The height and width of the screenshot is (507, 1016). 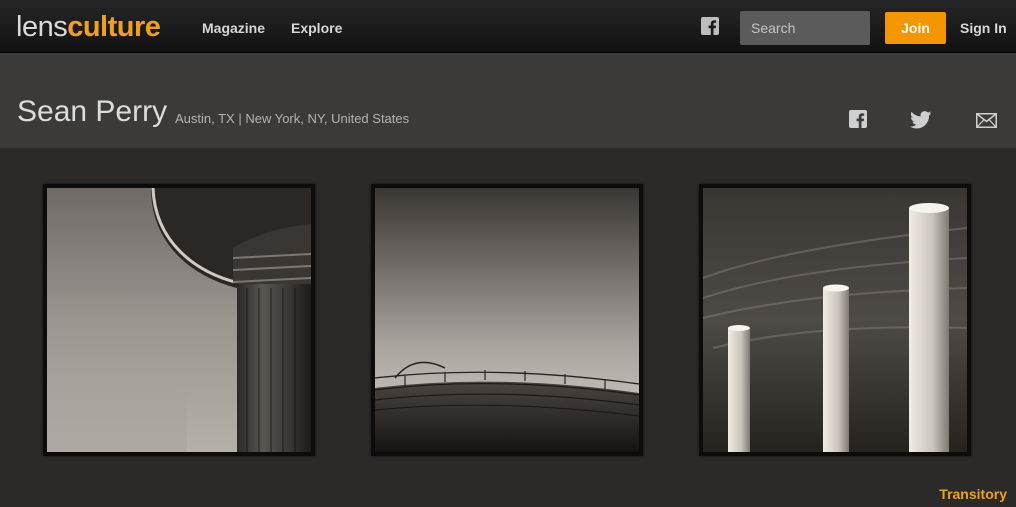 What do you see at coordinates (805, 28) in the screenshot?
I see `search-input` at bounding box center [805, 28].